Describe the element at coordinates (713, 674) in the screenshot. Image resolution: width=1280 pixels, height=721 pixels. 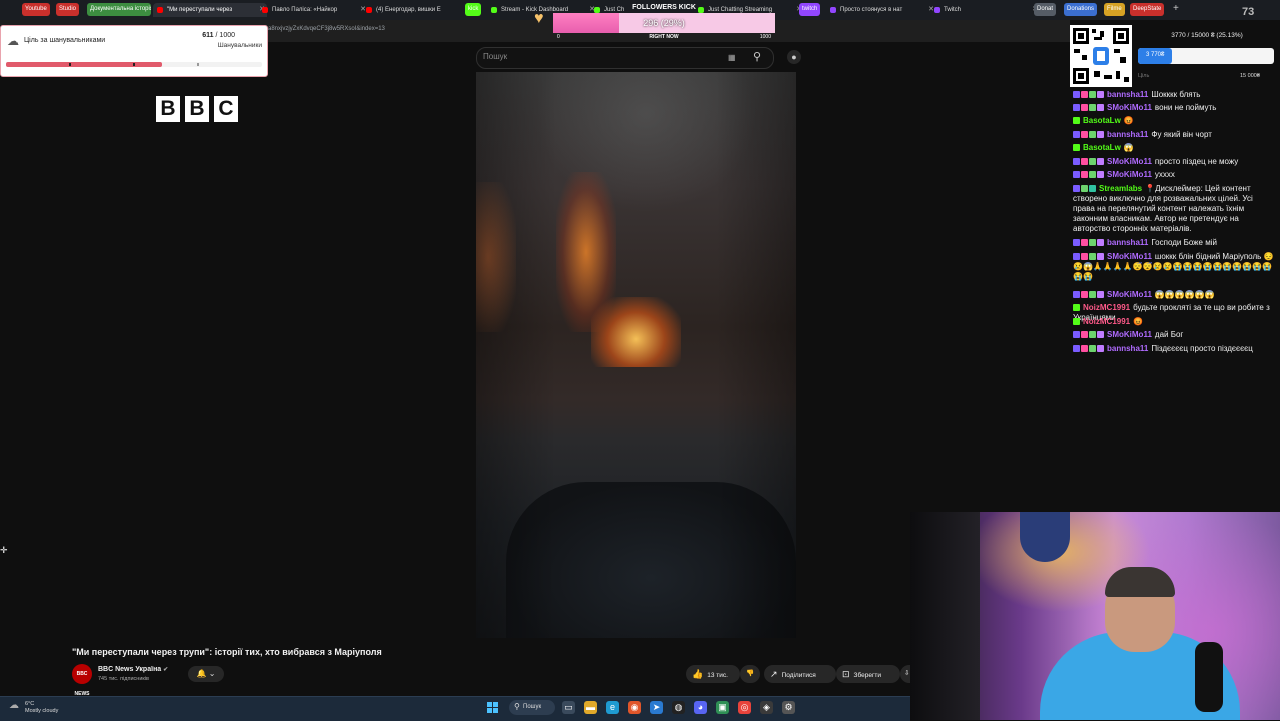
I see `like-button: 👍 13 тис.` at that location.